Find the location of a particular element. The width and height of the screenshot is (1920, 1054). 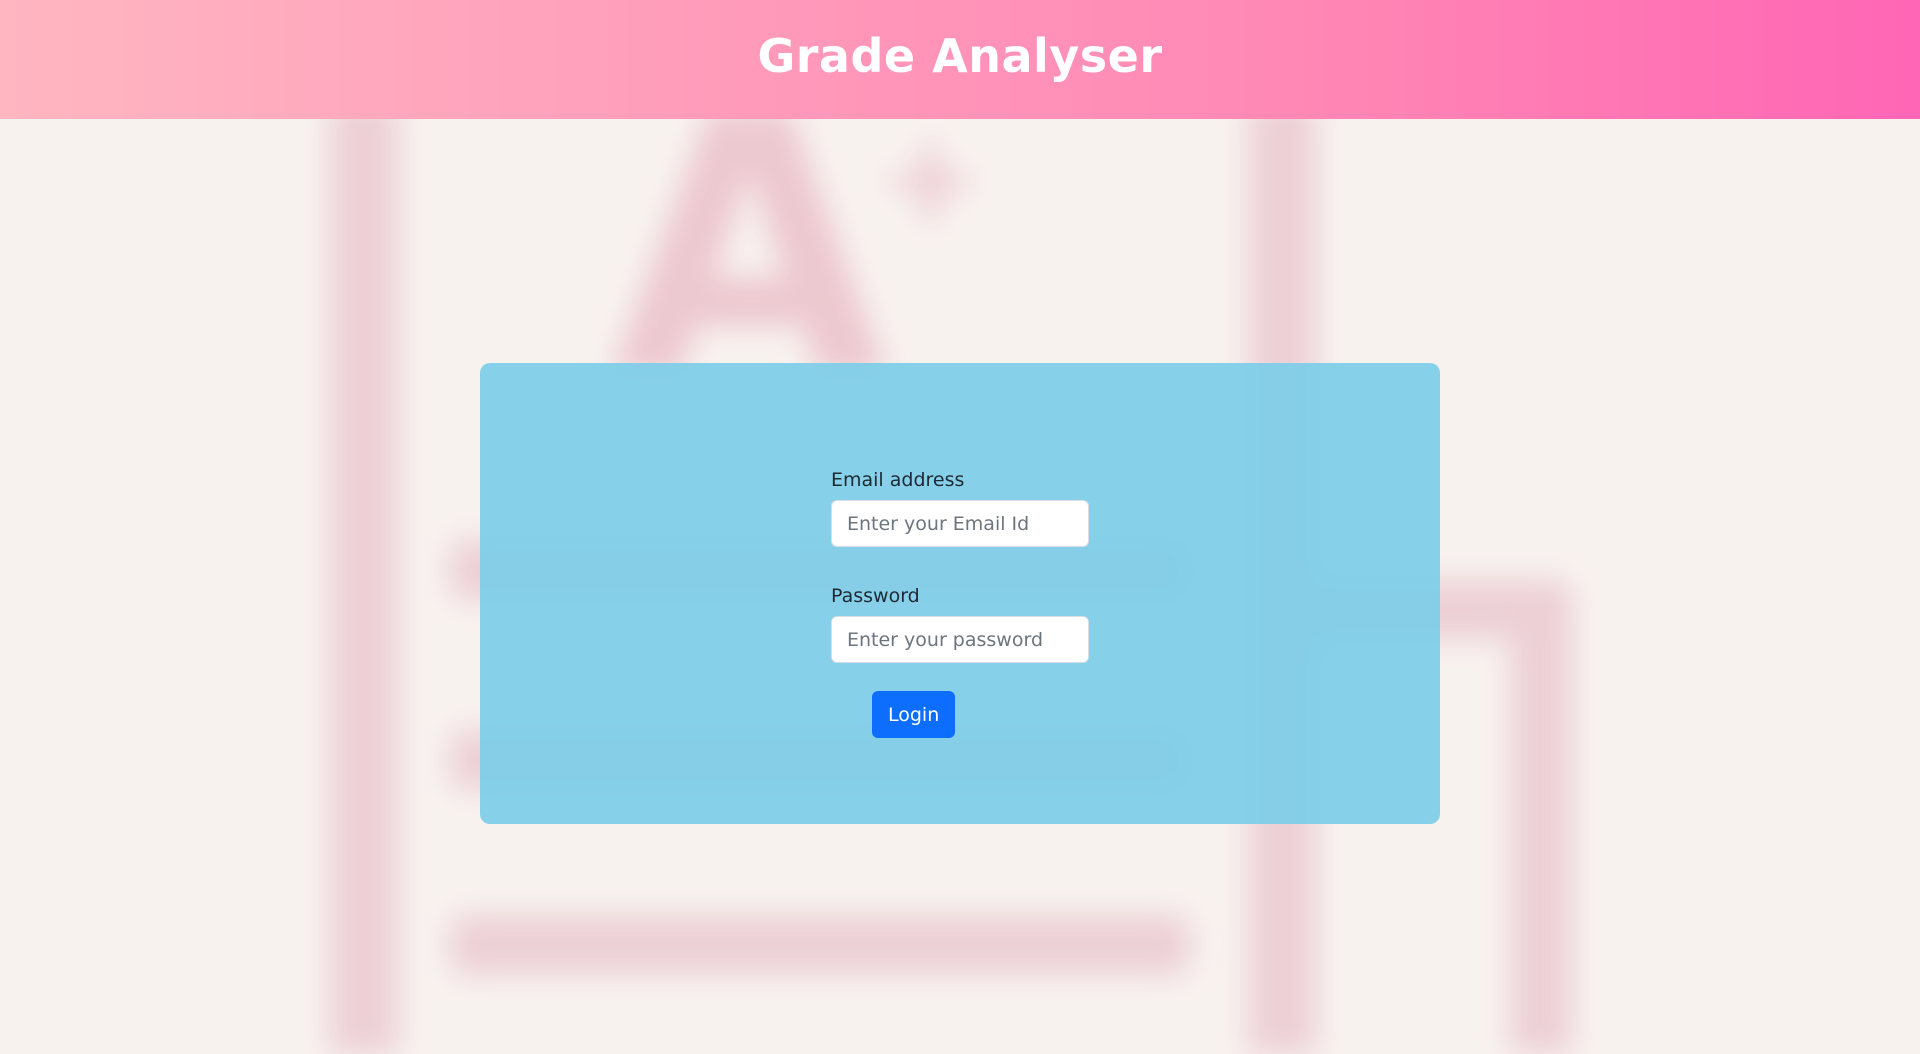

bg-corner-side is located at coordinates (1541, 817).